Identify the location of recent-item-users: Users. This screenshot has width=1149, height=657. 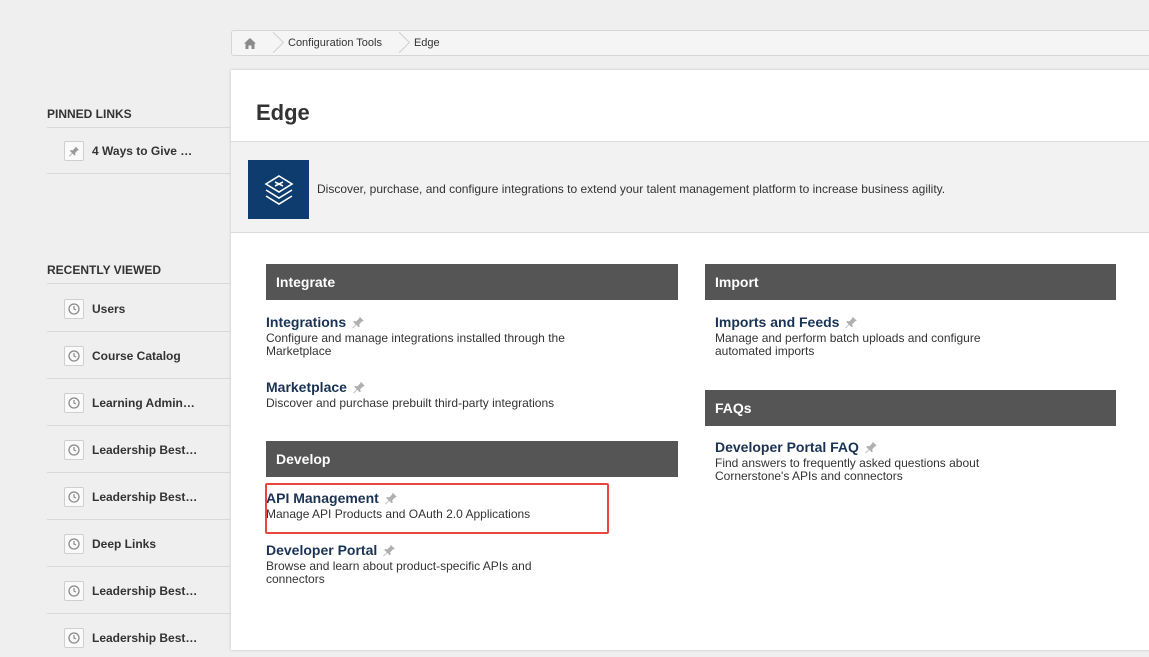
(138, 309).